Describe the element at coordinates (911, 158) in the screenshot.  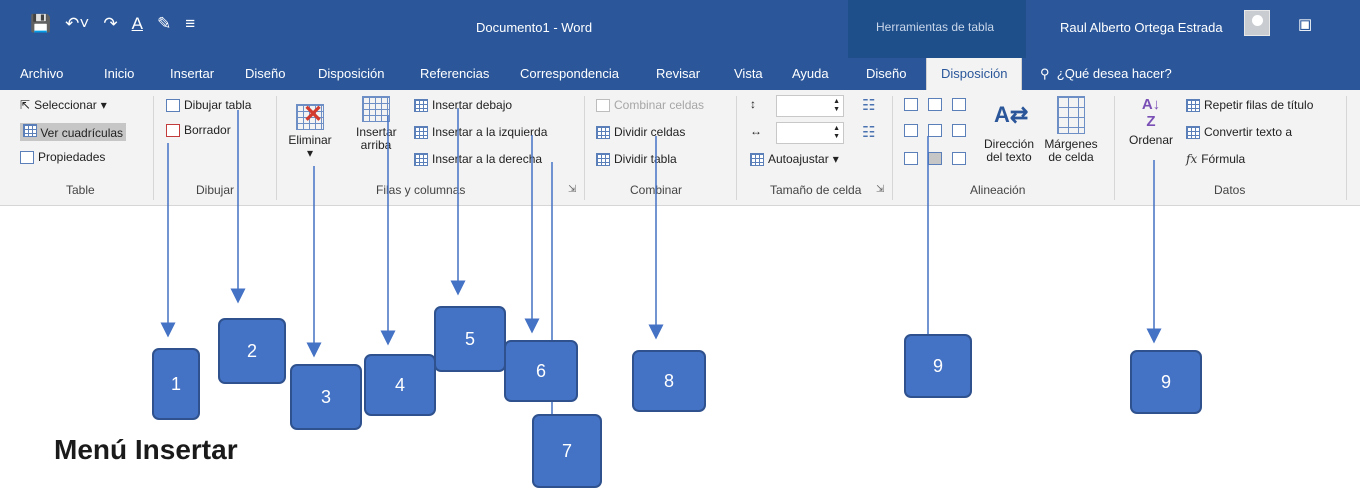
I see `align-bottom-left-button` at that location.